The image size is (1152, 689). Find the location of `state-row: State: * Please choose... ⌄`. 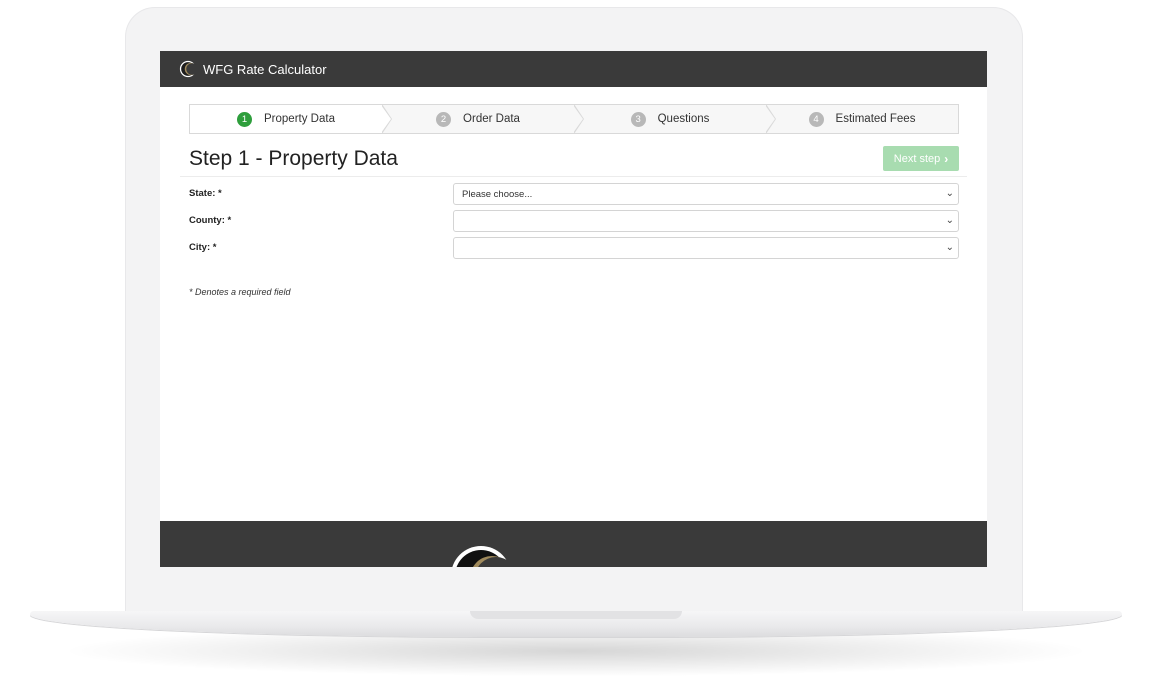

state-row: State: * Please choose... ⌄ is located at coordinates (574, 194).